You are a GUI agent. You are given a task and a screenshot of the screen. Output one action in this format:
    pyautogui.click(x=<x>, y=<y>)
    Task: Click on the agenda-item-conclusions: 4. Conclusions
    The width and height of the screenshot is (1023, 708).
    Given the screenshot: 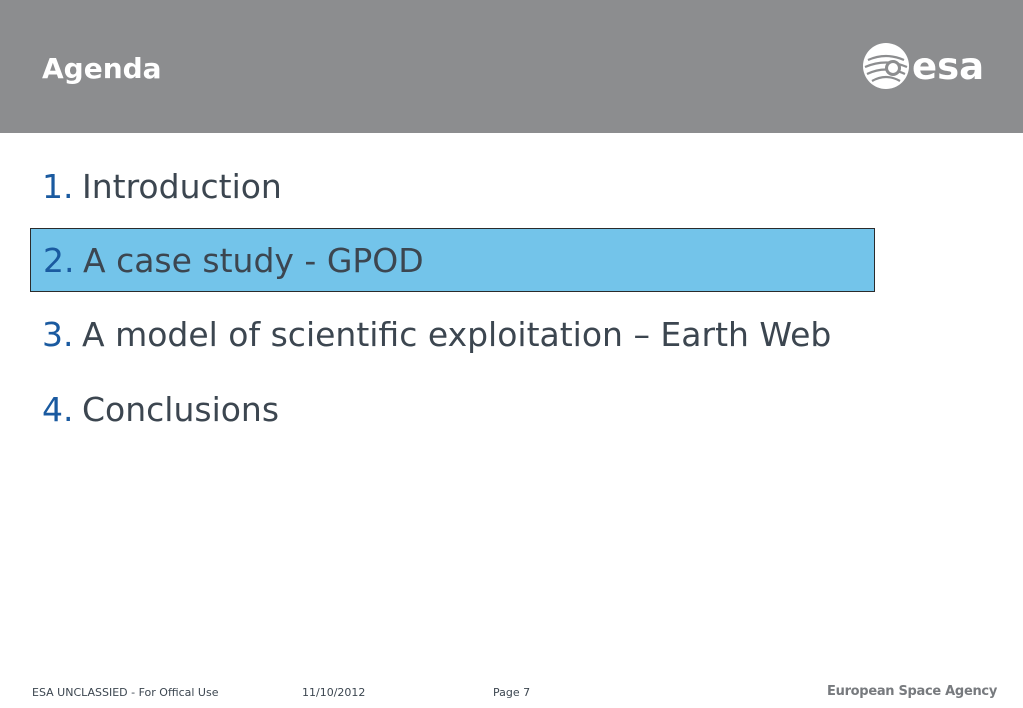 What is the action you would take?
    pyautogui.click(x=154, y=409)
    